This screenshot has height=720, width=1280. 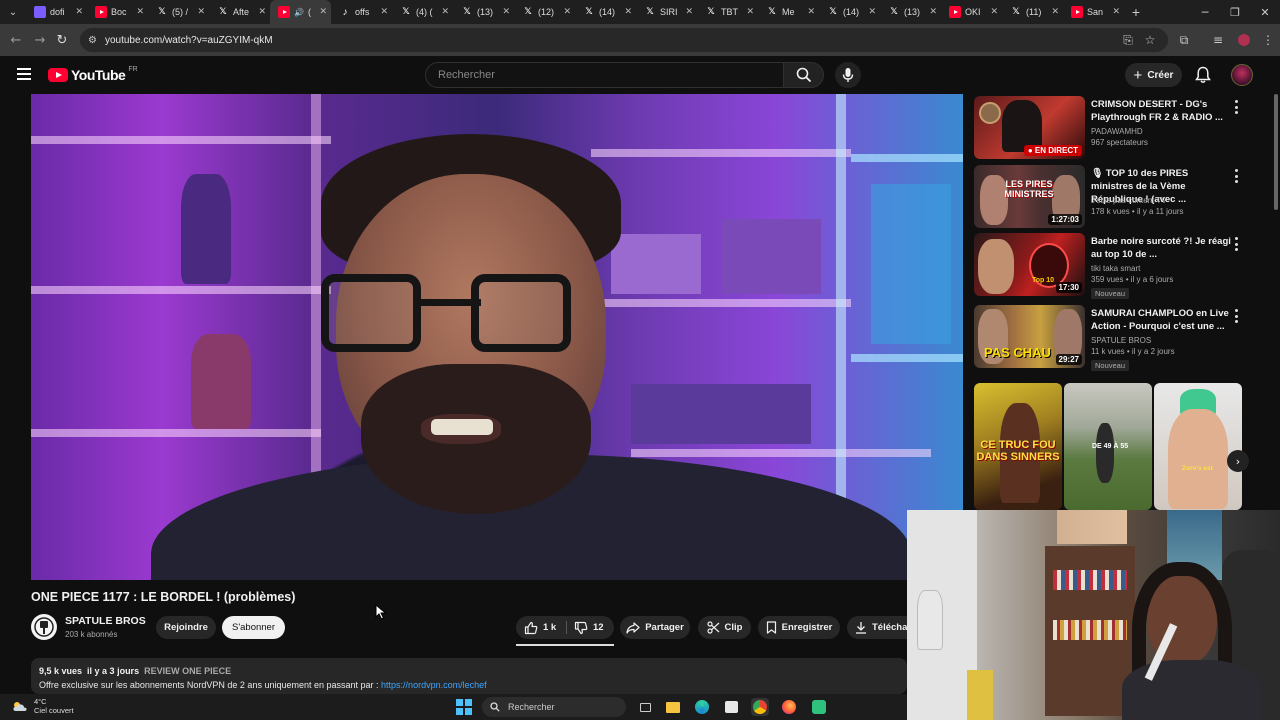 I want to click on edge-icon, so click(x=702, y=707).